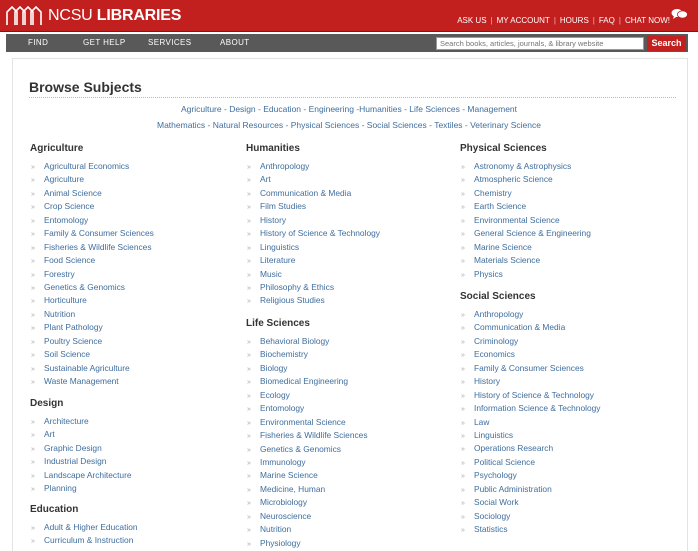 The height and width of the screenshot is (551, 698). What do you see at coordinates (526, 274) in the screenshot?
I see `subject-link-physics: » Physics` at bounding box center [526, 274].